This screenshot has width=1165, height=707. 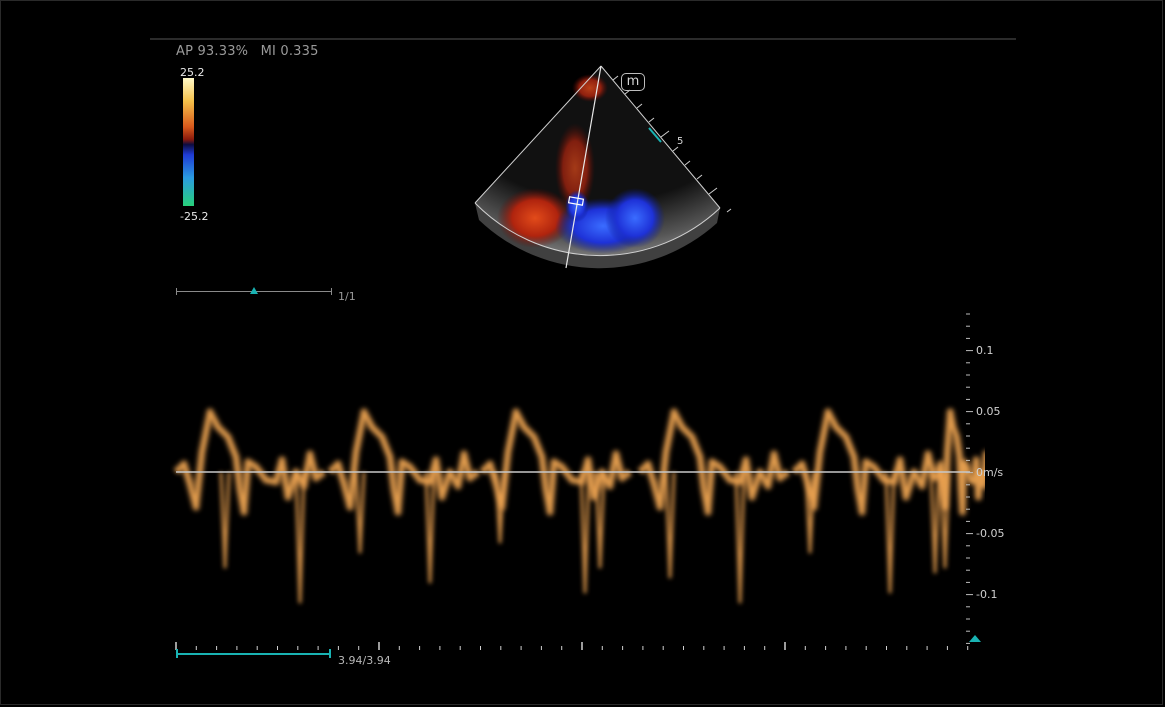 What do you see at coordinates (990, 472) in the screenshot?
I see `velocity-tick-zero: 0m/s` at bounding box center [990, 472].